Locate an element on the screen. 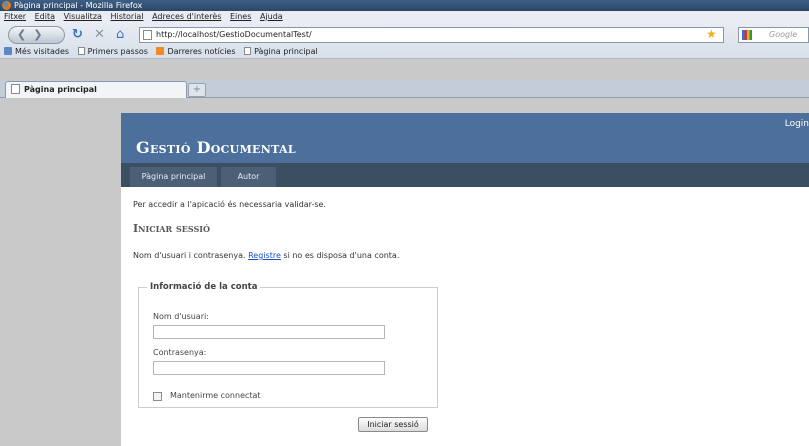  search-box: Google is located at coordinates (773, 35).